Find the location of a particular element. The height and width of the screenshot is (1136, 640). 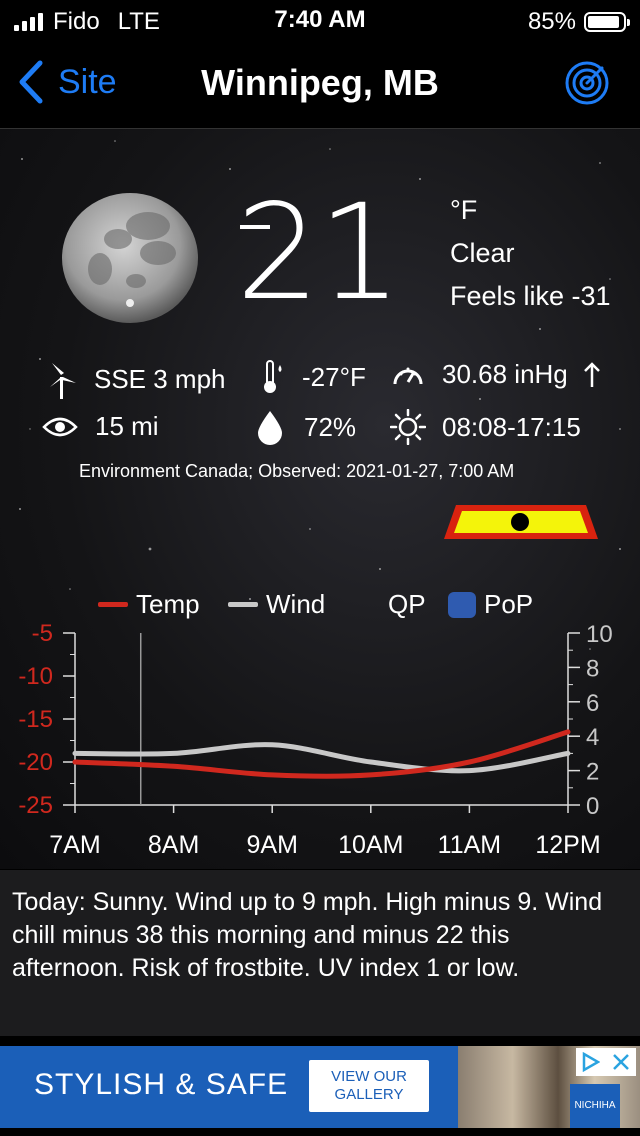

visibility-value: 15 mi is located at coordinates (127, 426).